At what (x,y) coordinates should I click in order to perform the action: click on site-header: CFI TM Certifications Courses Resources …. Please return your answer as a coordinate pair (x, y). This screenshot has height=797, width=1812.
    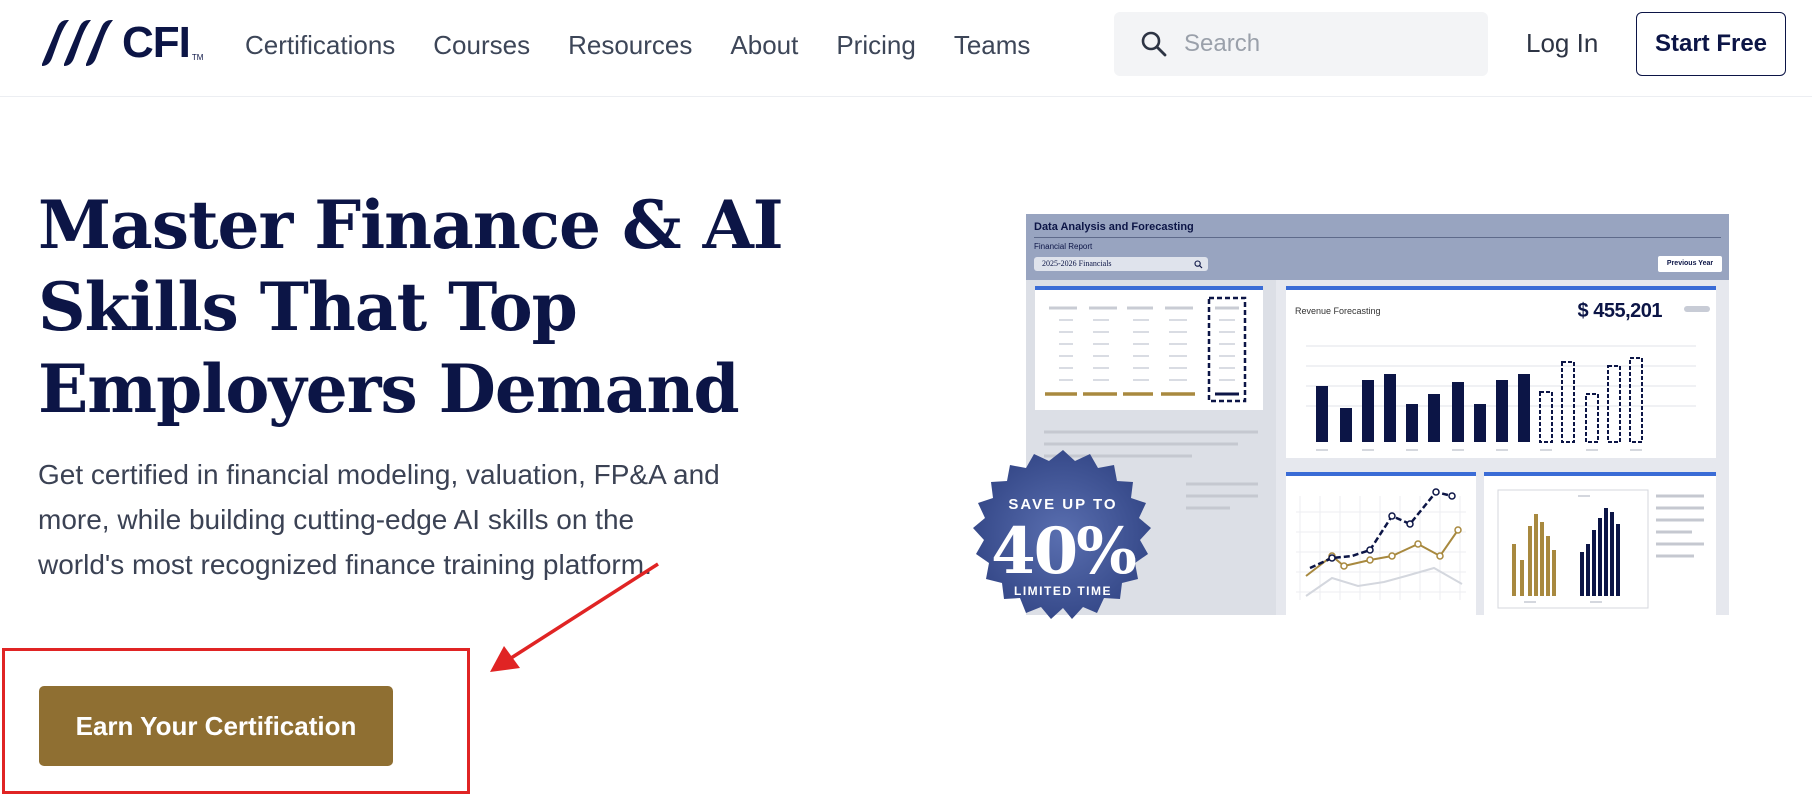
    Looking at the image, I should click on (906, 48).